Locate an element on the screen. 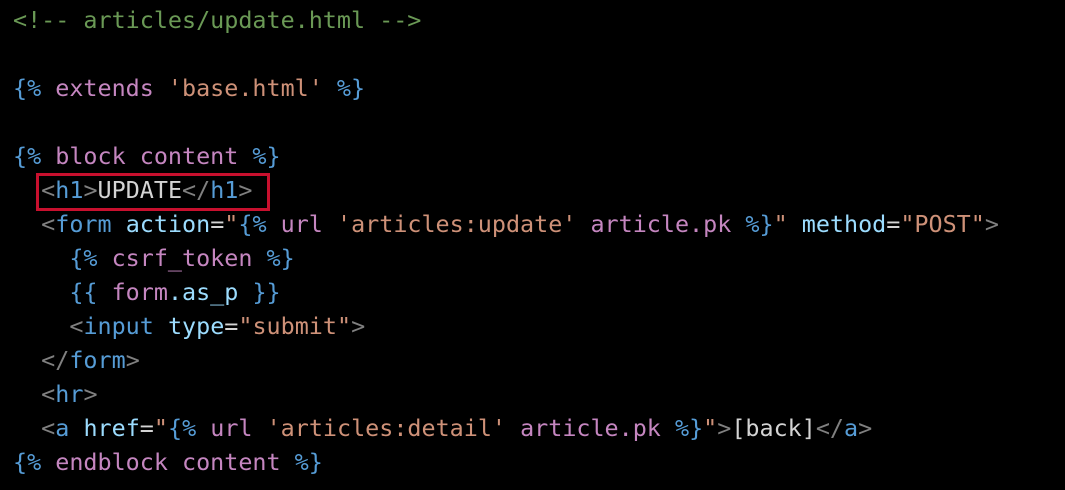  code-token-string: 'articles:update' is located at coordinates (456, 224).